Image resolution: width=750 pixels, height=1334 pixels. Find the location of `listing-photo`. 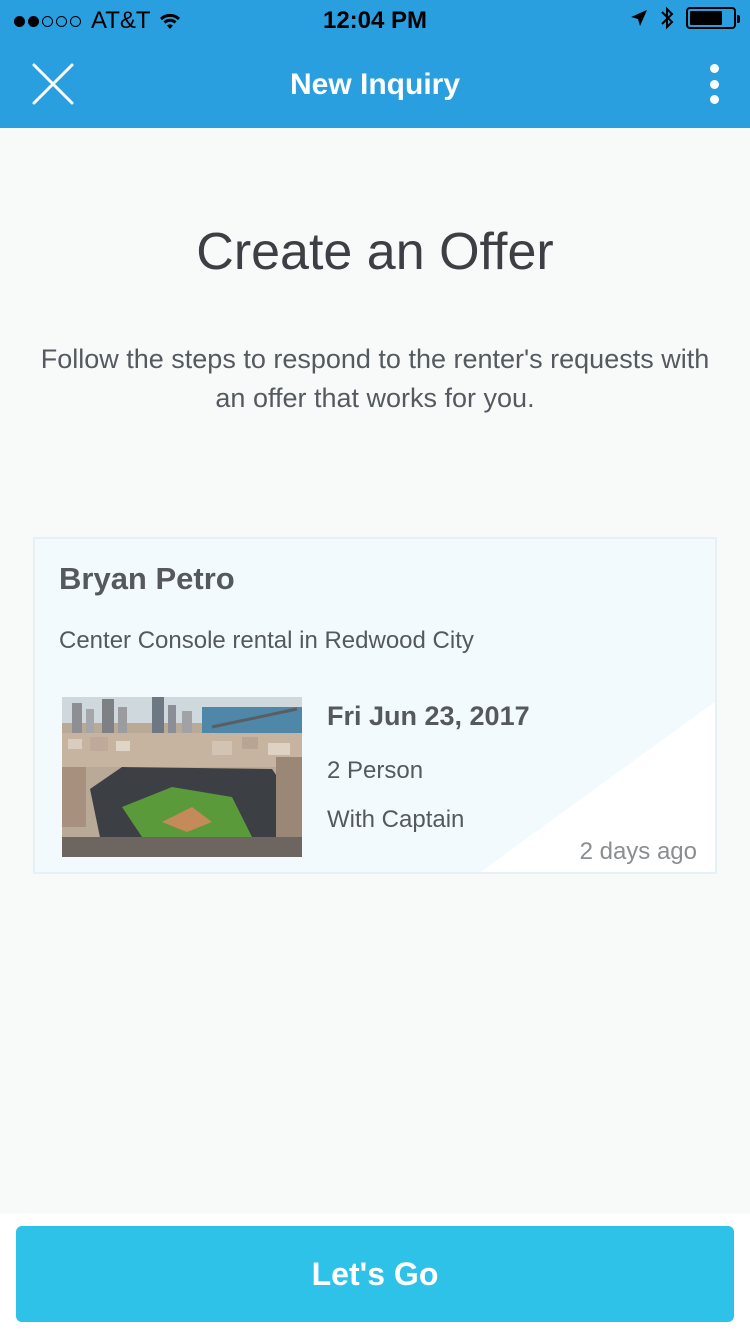

listing-photo is located at coordinates (182, 777).